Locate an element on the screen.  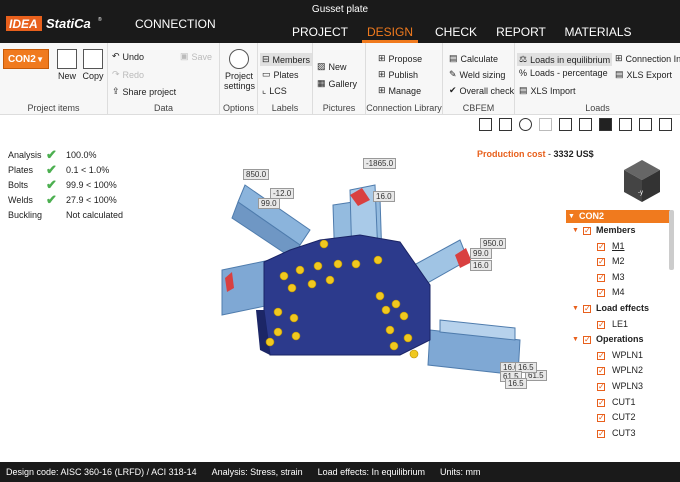
home-icon is located at coordinates (665, 124).